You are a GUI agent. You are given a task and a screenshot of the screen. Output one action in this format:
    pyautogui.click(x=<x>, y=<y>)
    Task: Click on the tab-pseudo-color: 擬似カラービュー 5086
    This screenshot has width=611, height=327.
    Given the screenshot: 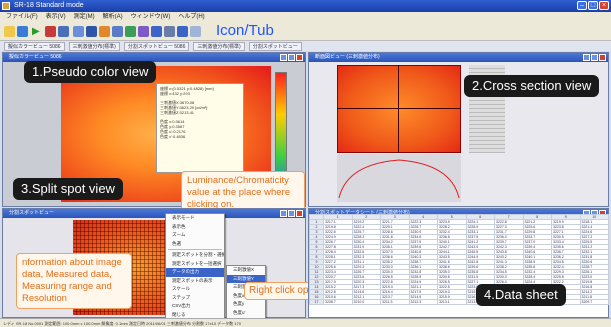 What is the action you would take?
    pyautogui.click(x=34, y=46)
    